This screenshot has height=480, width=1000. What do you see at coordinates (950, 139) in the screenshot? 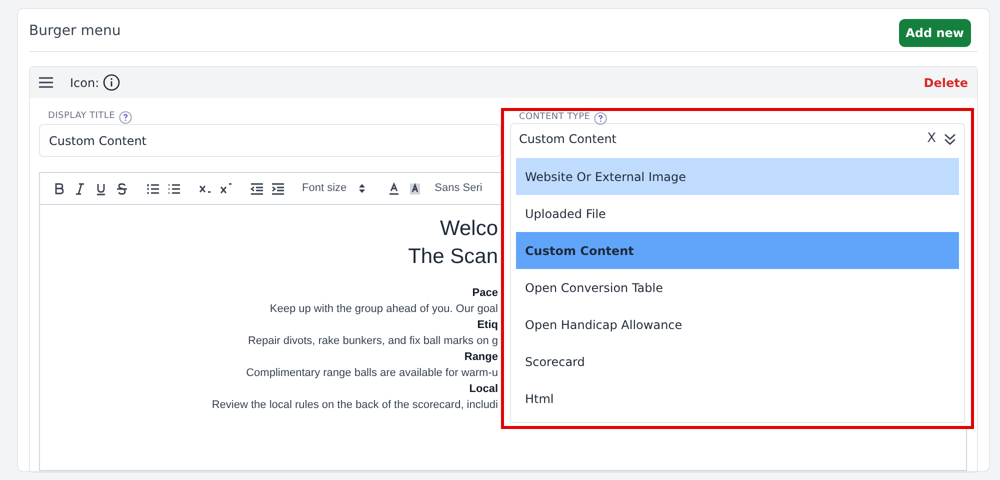
I see `double-chevron-icon` at bounding box center [950, 139].